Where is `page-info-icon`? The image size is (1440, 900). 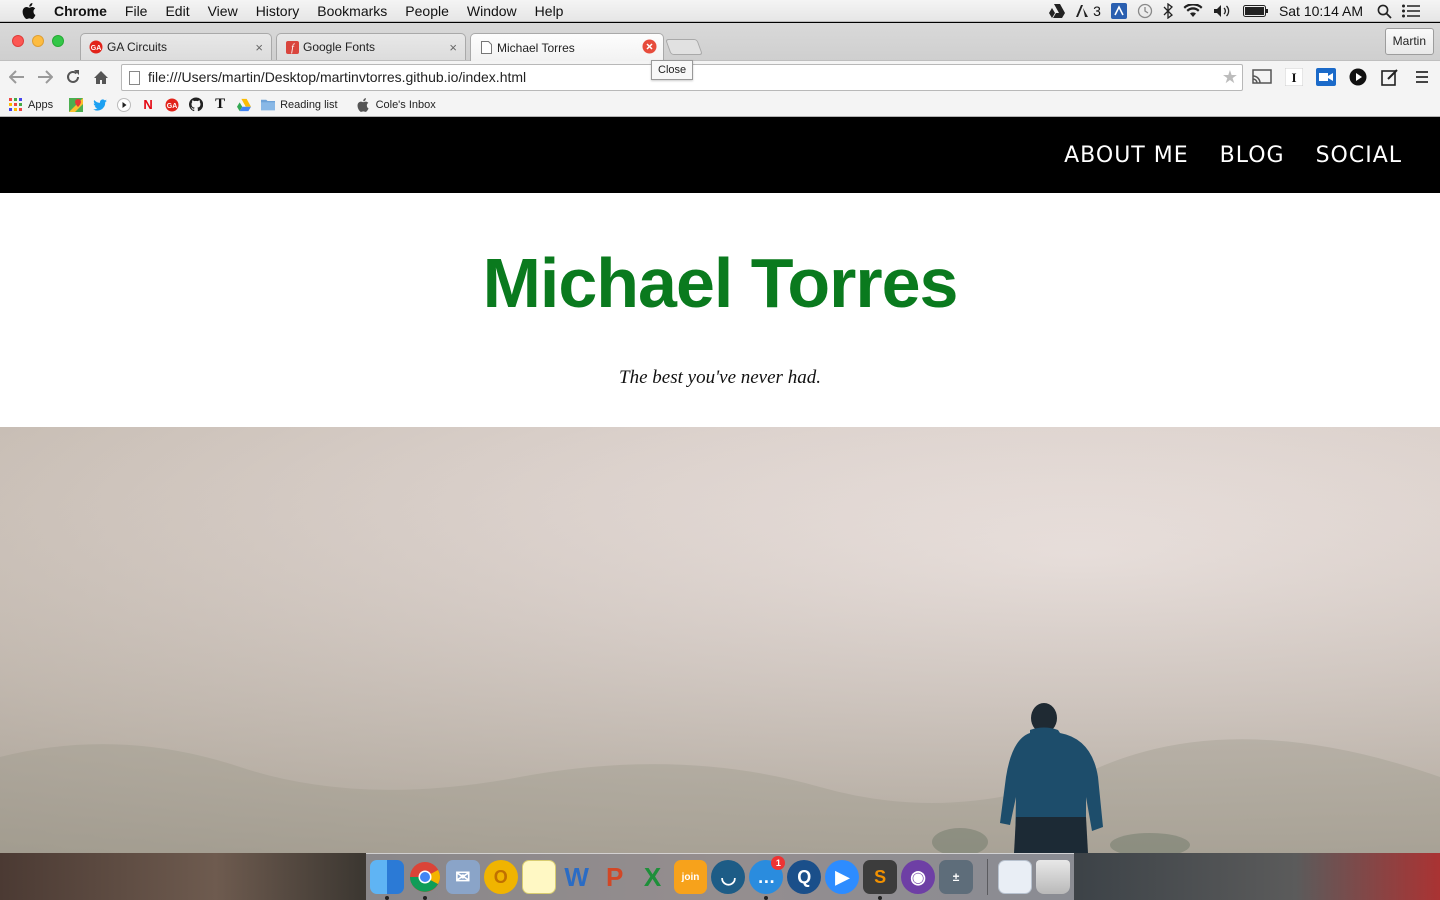
page-info-icon is located at coordinates (134, 78).